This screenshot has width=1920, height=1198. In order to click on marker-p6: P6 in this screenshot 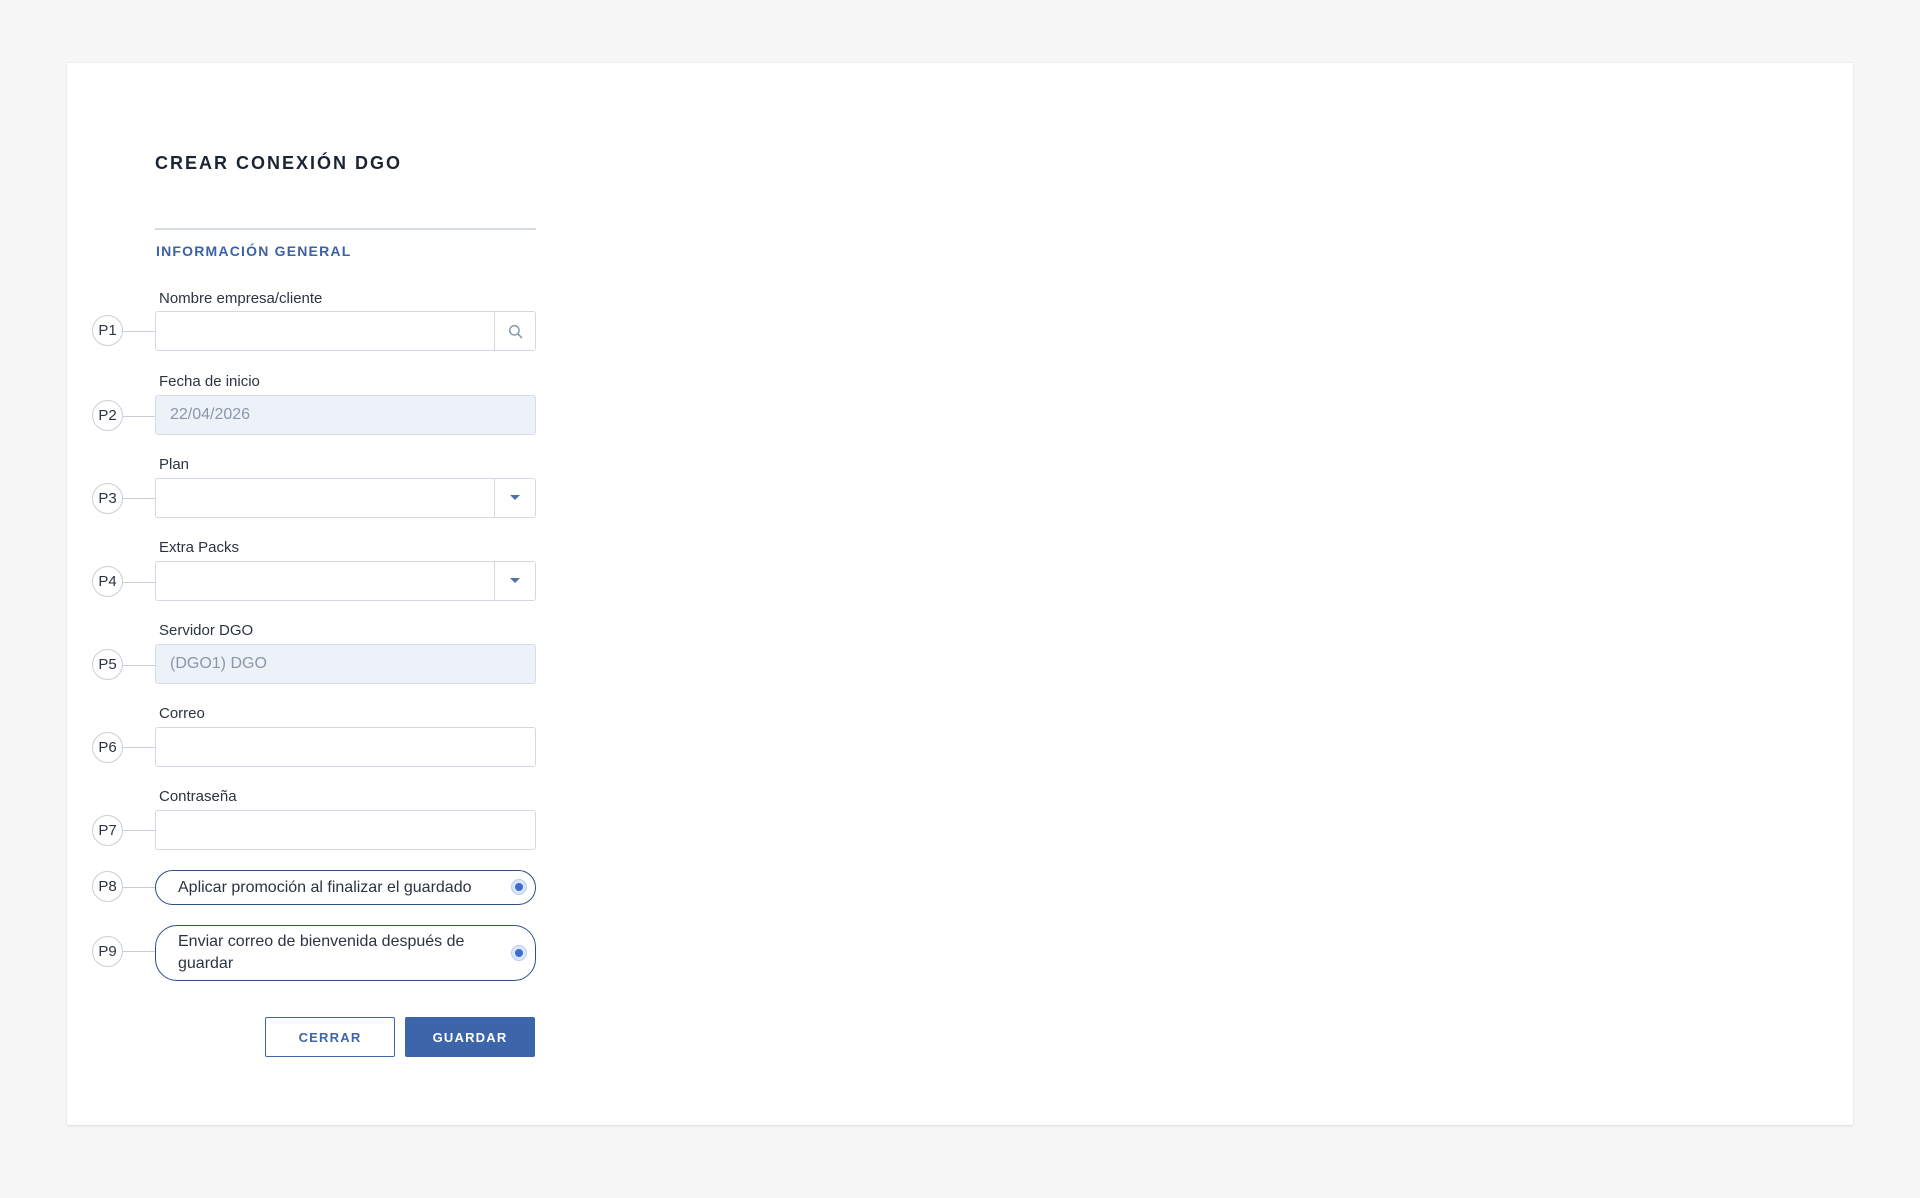, I will do `click(107, 747)`.